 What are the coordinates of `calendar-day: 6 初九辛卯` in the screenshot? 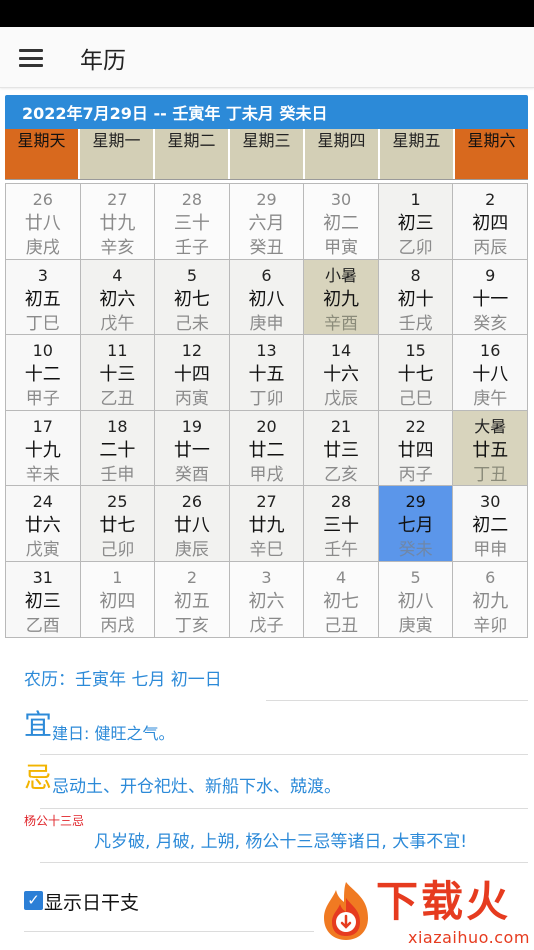 It's located at (490, 599).